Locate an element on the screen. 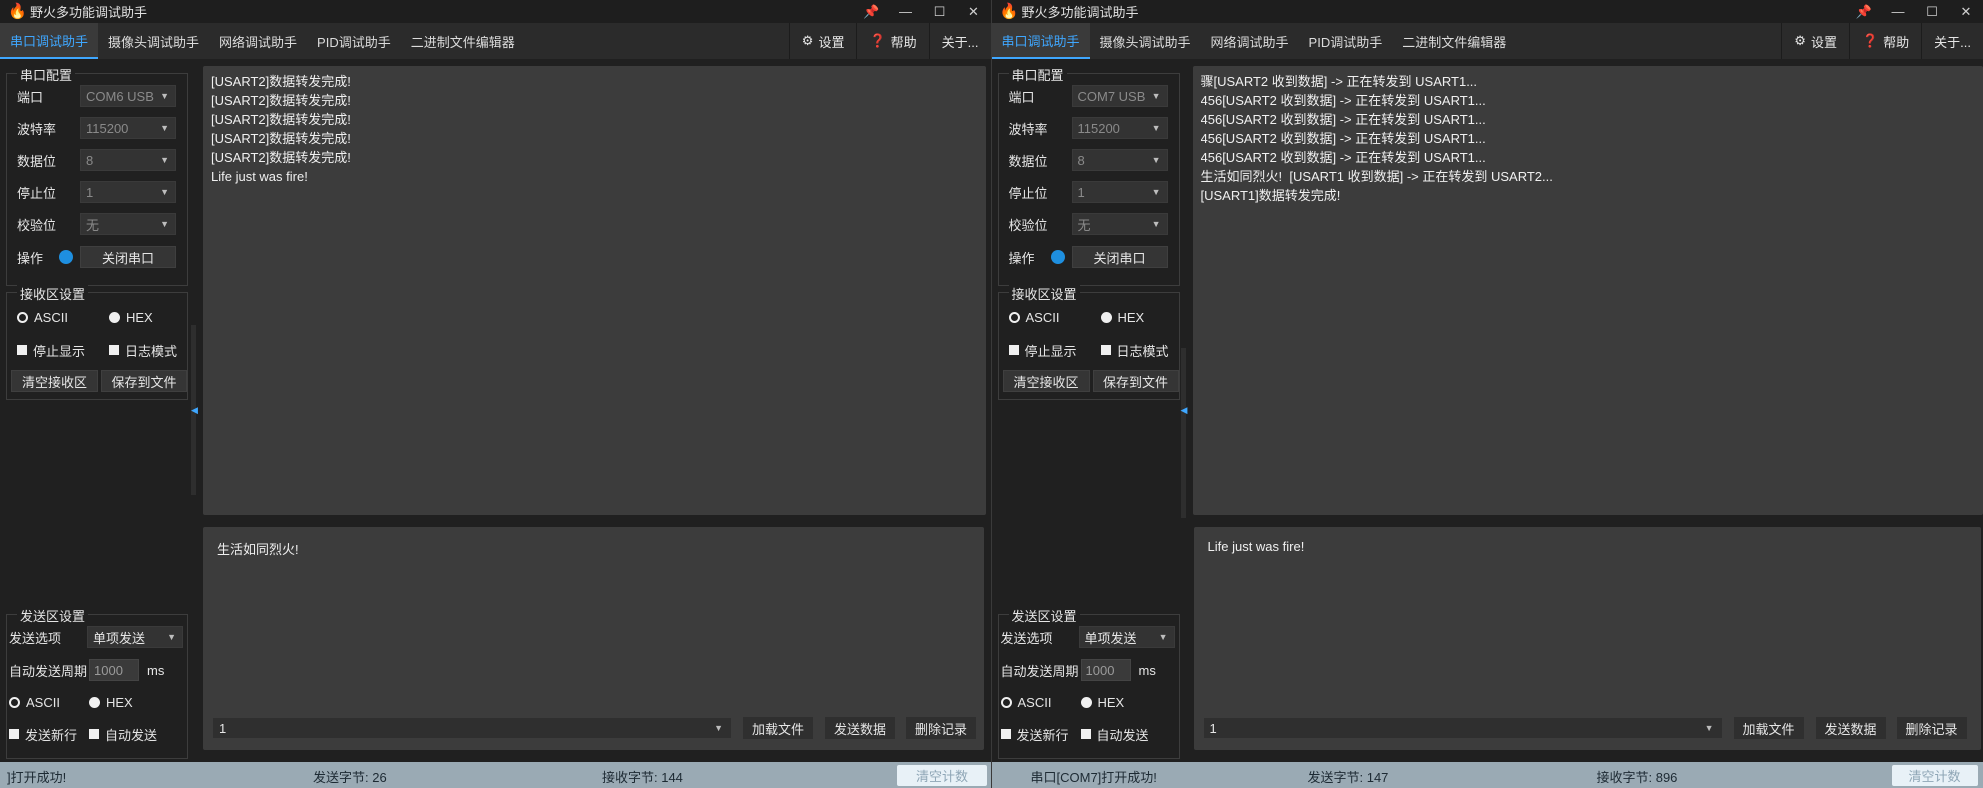  receive-settings-group: 接收区设置 ASCII HEX 停止显示 日志模式 清空接收区 保存到文件 is located at coordinates (97, 342).